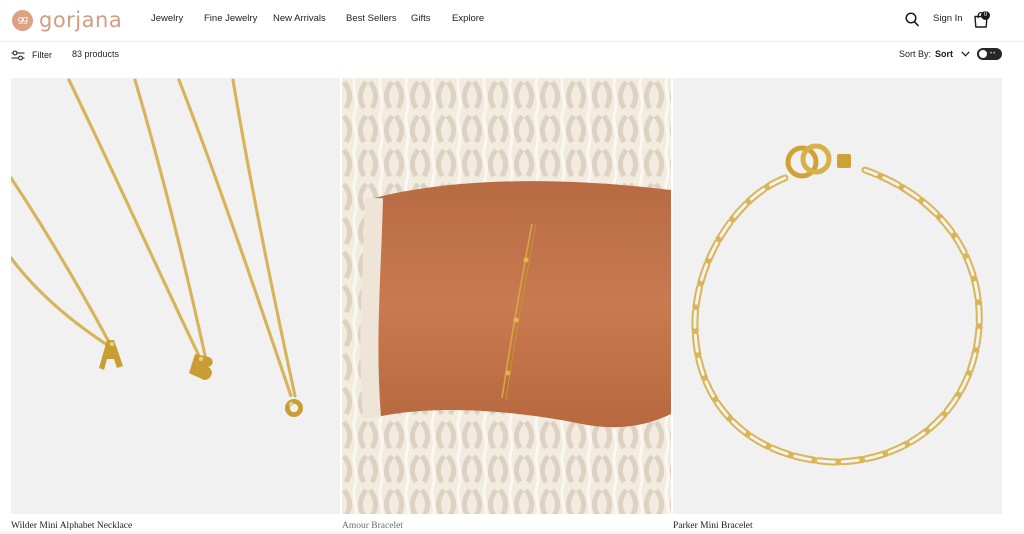 This screenshot has height=534, width=1024. I want to click on product-toolbar: Filter 83 products Sort By: Sort, so click(512, 56).